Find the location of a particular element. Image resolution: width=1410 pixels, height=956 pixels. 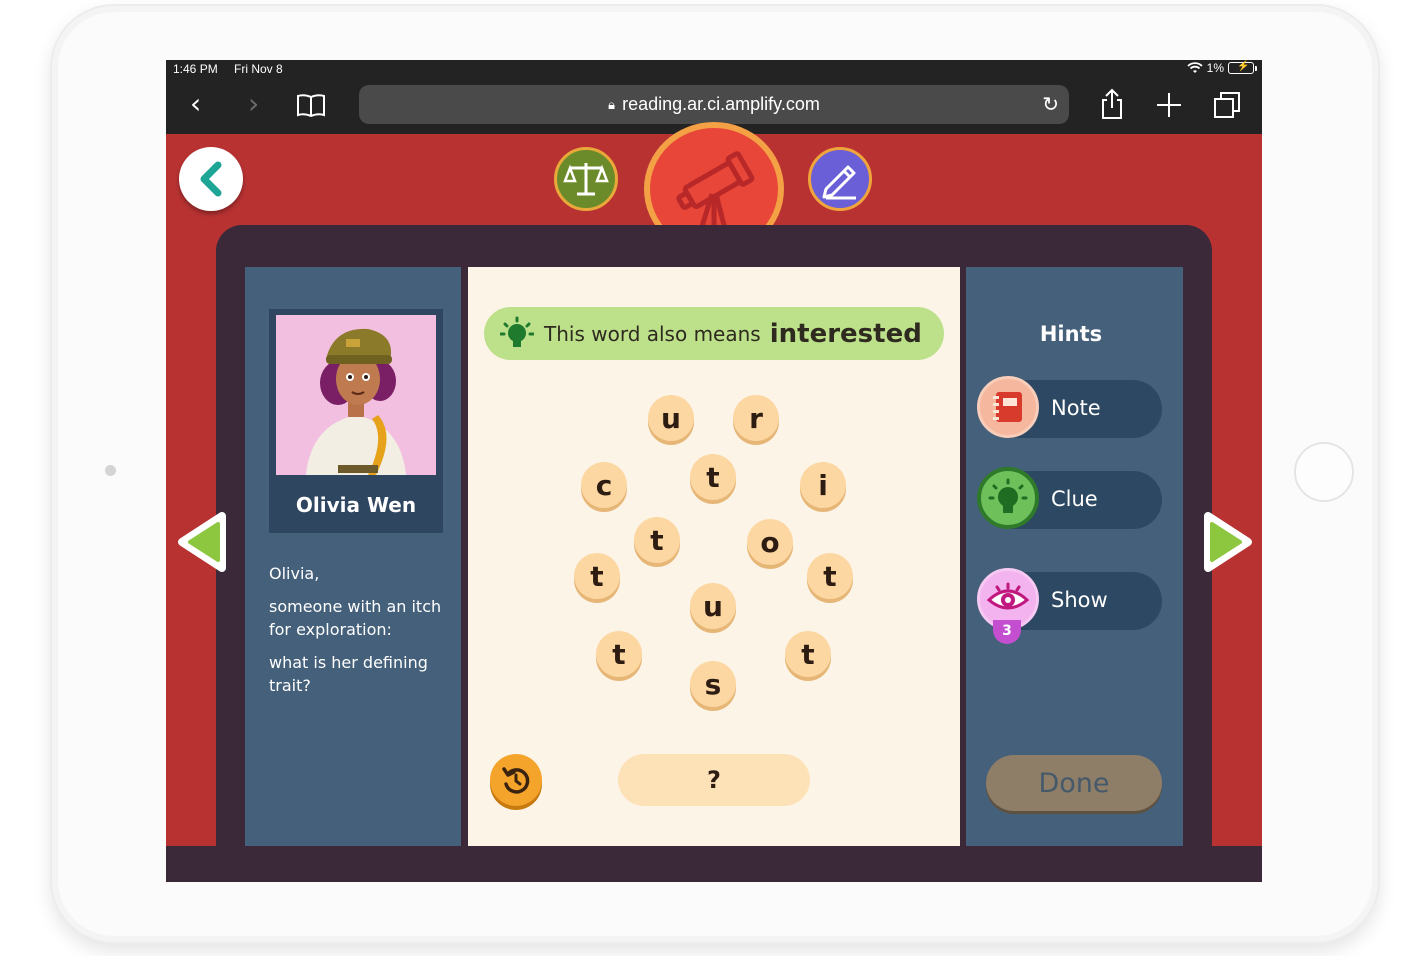

clue-line-1: Olivia, is located at coordinates (294, 573).